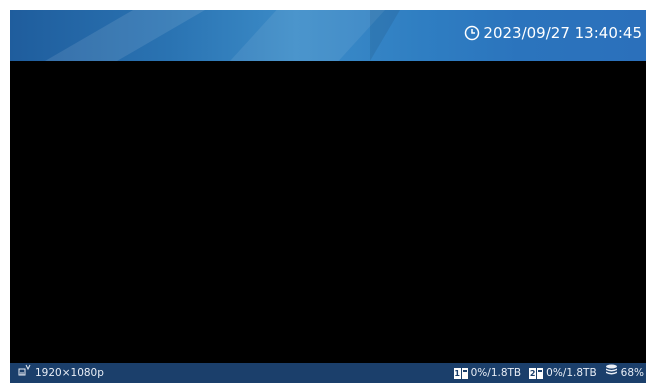 The width and height of the screenshot is (646, 383). I want to click on clock-display: 2023/09/27 13:40:45, so click(553, 33).